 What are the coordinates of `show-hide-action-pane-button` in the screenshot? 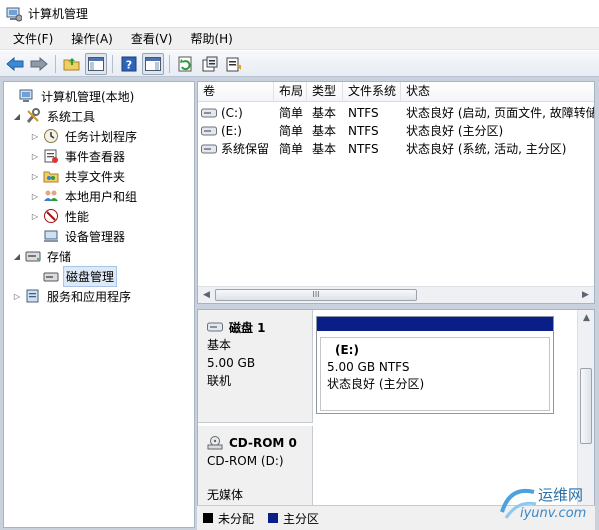 It's located at (153, 63).